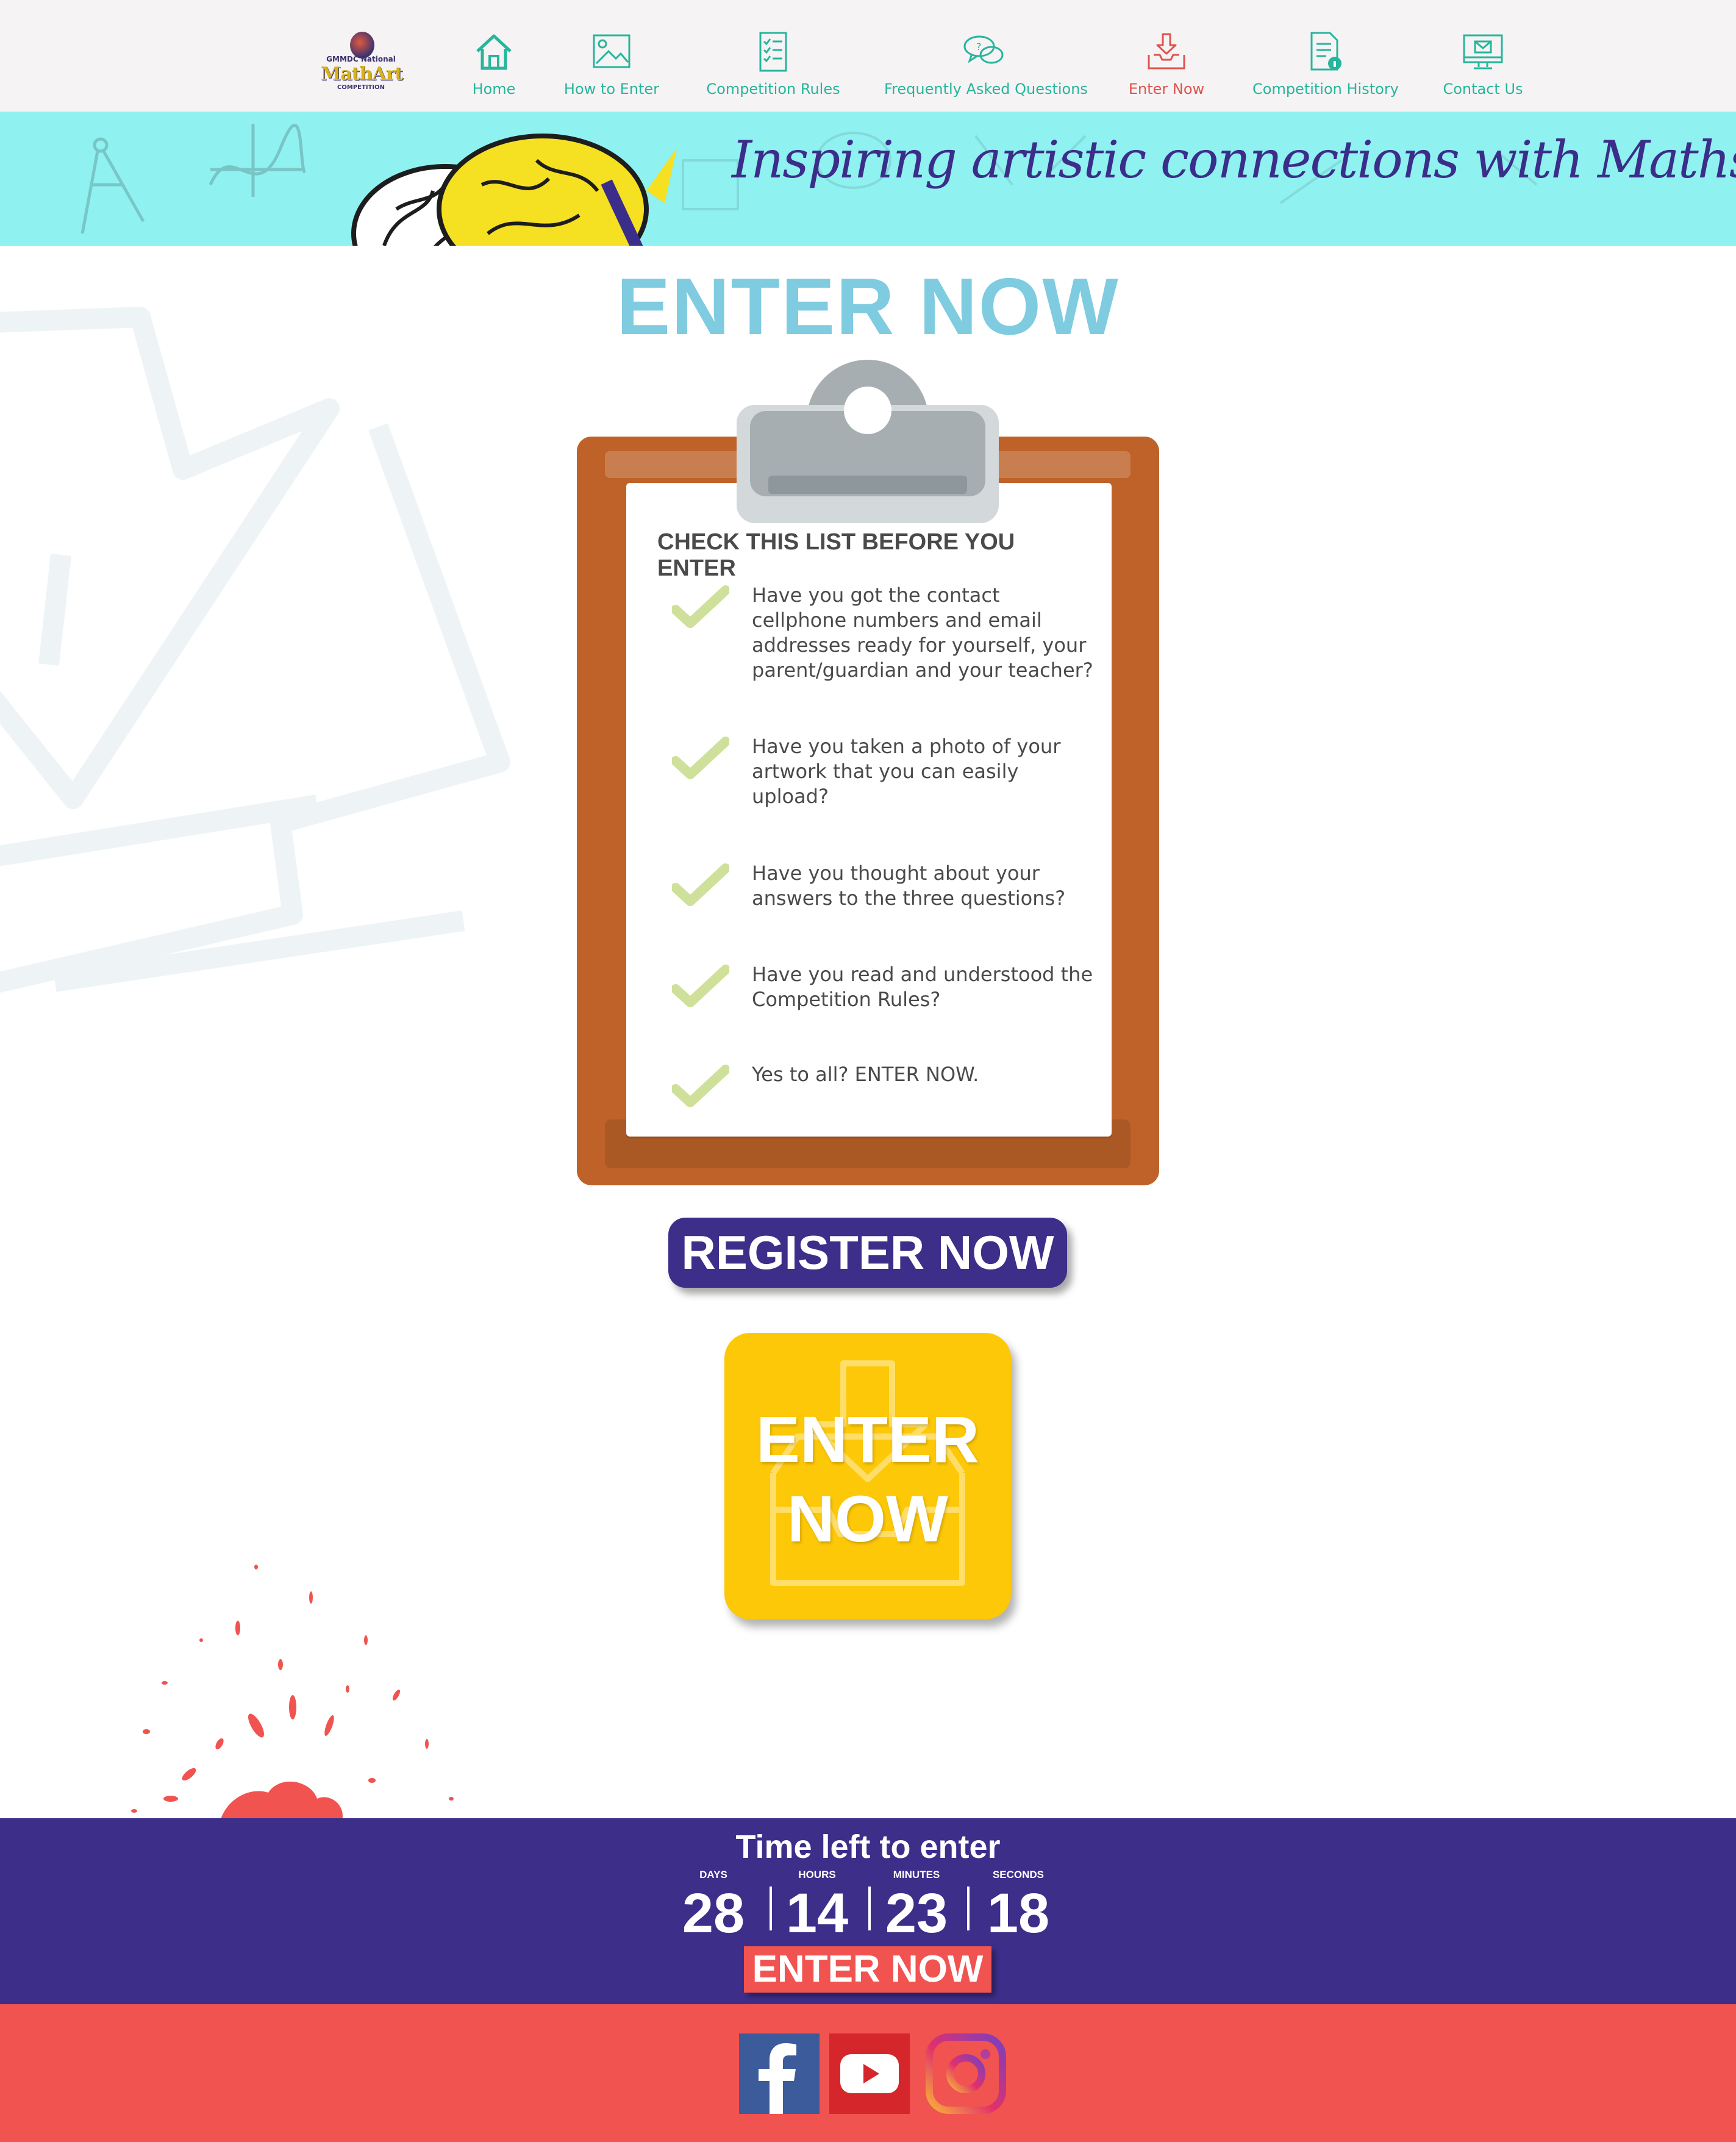  I want to click on checklist-item: Yes to all? ENTER NOW., so click(885, 1086).